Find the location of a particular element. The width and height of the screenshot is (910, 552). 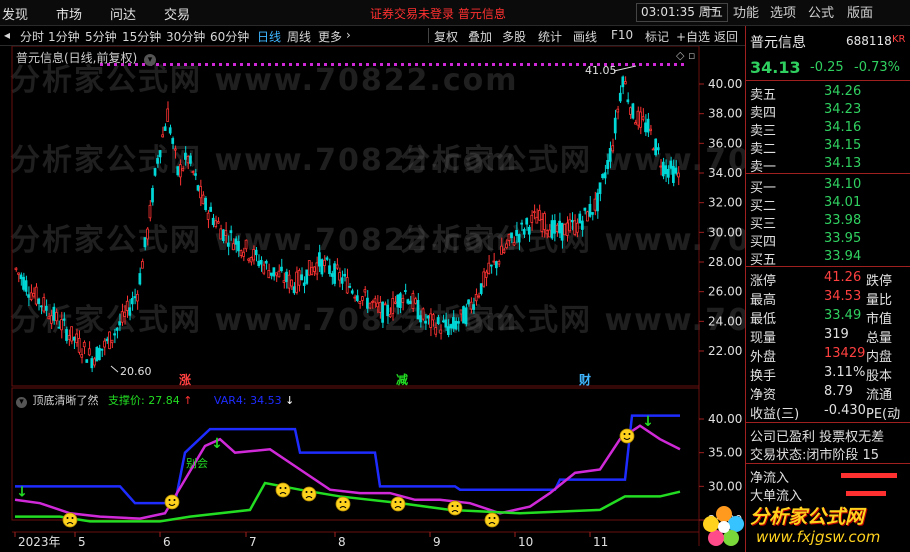

tab-period-60min: 60分钟 is located at coordinates (229, 36).